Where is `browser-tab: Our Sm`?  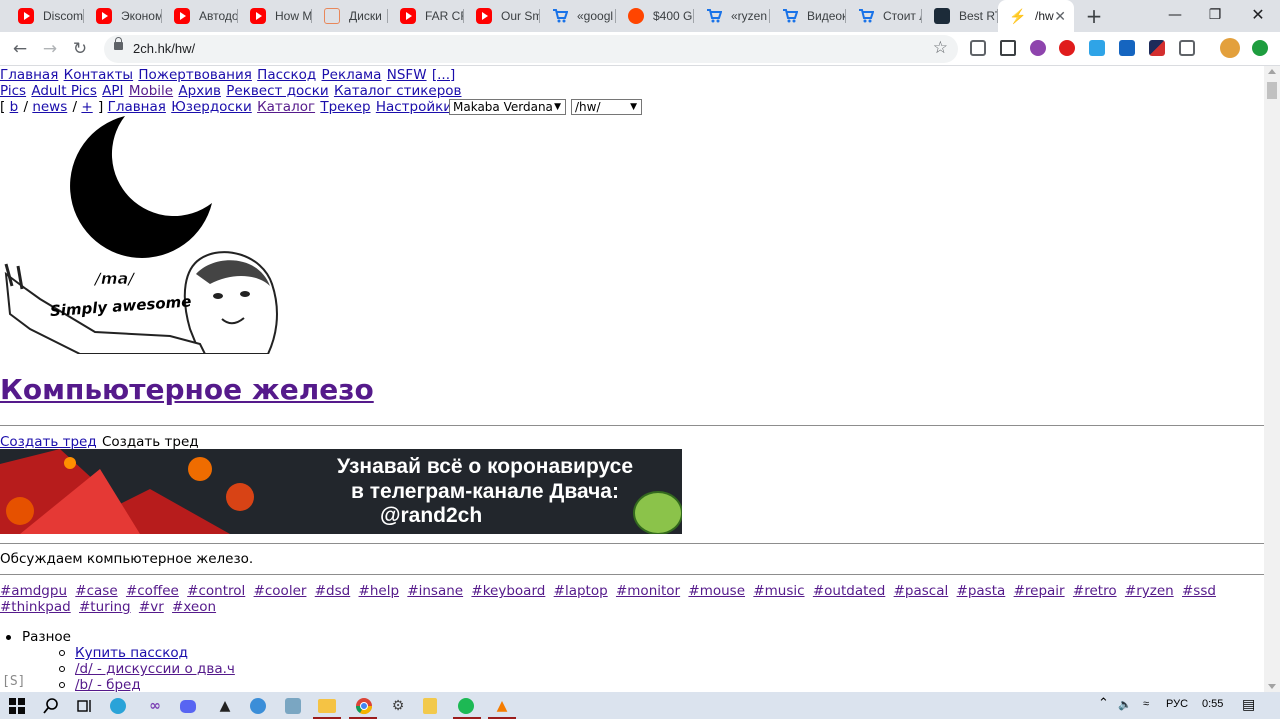
browser-tab: Our Sm is located at coordinates (502, 16).